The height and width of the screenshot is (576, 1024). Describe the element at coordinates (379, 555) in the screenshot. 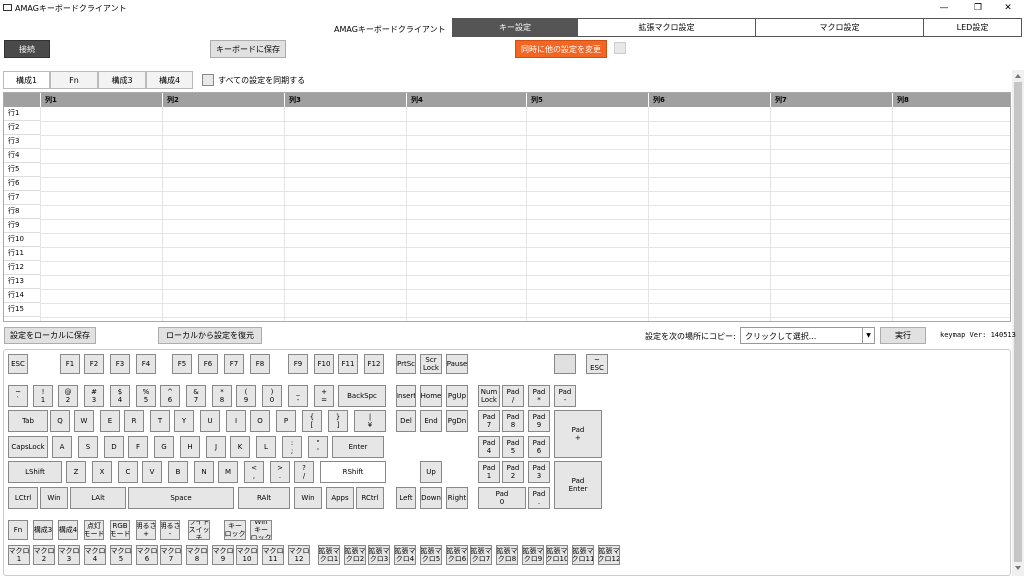

I see `key-r7-14: 拡張マ クロ3` at that location.